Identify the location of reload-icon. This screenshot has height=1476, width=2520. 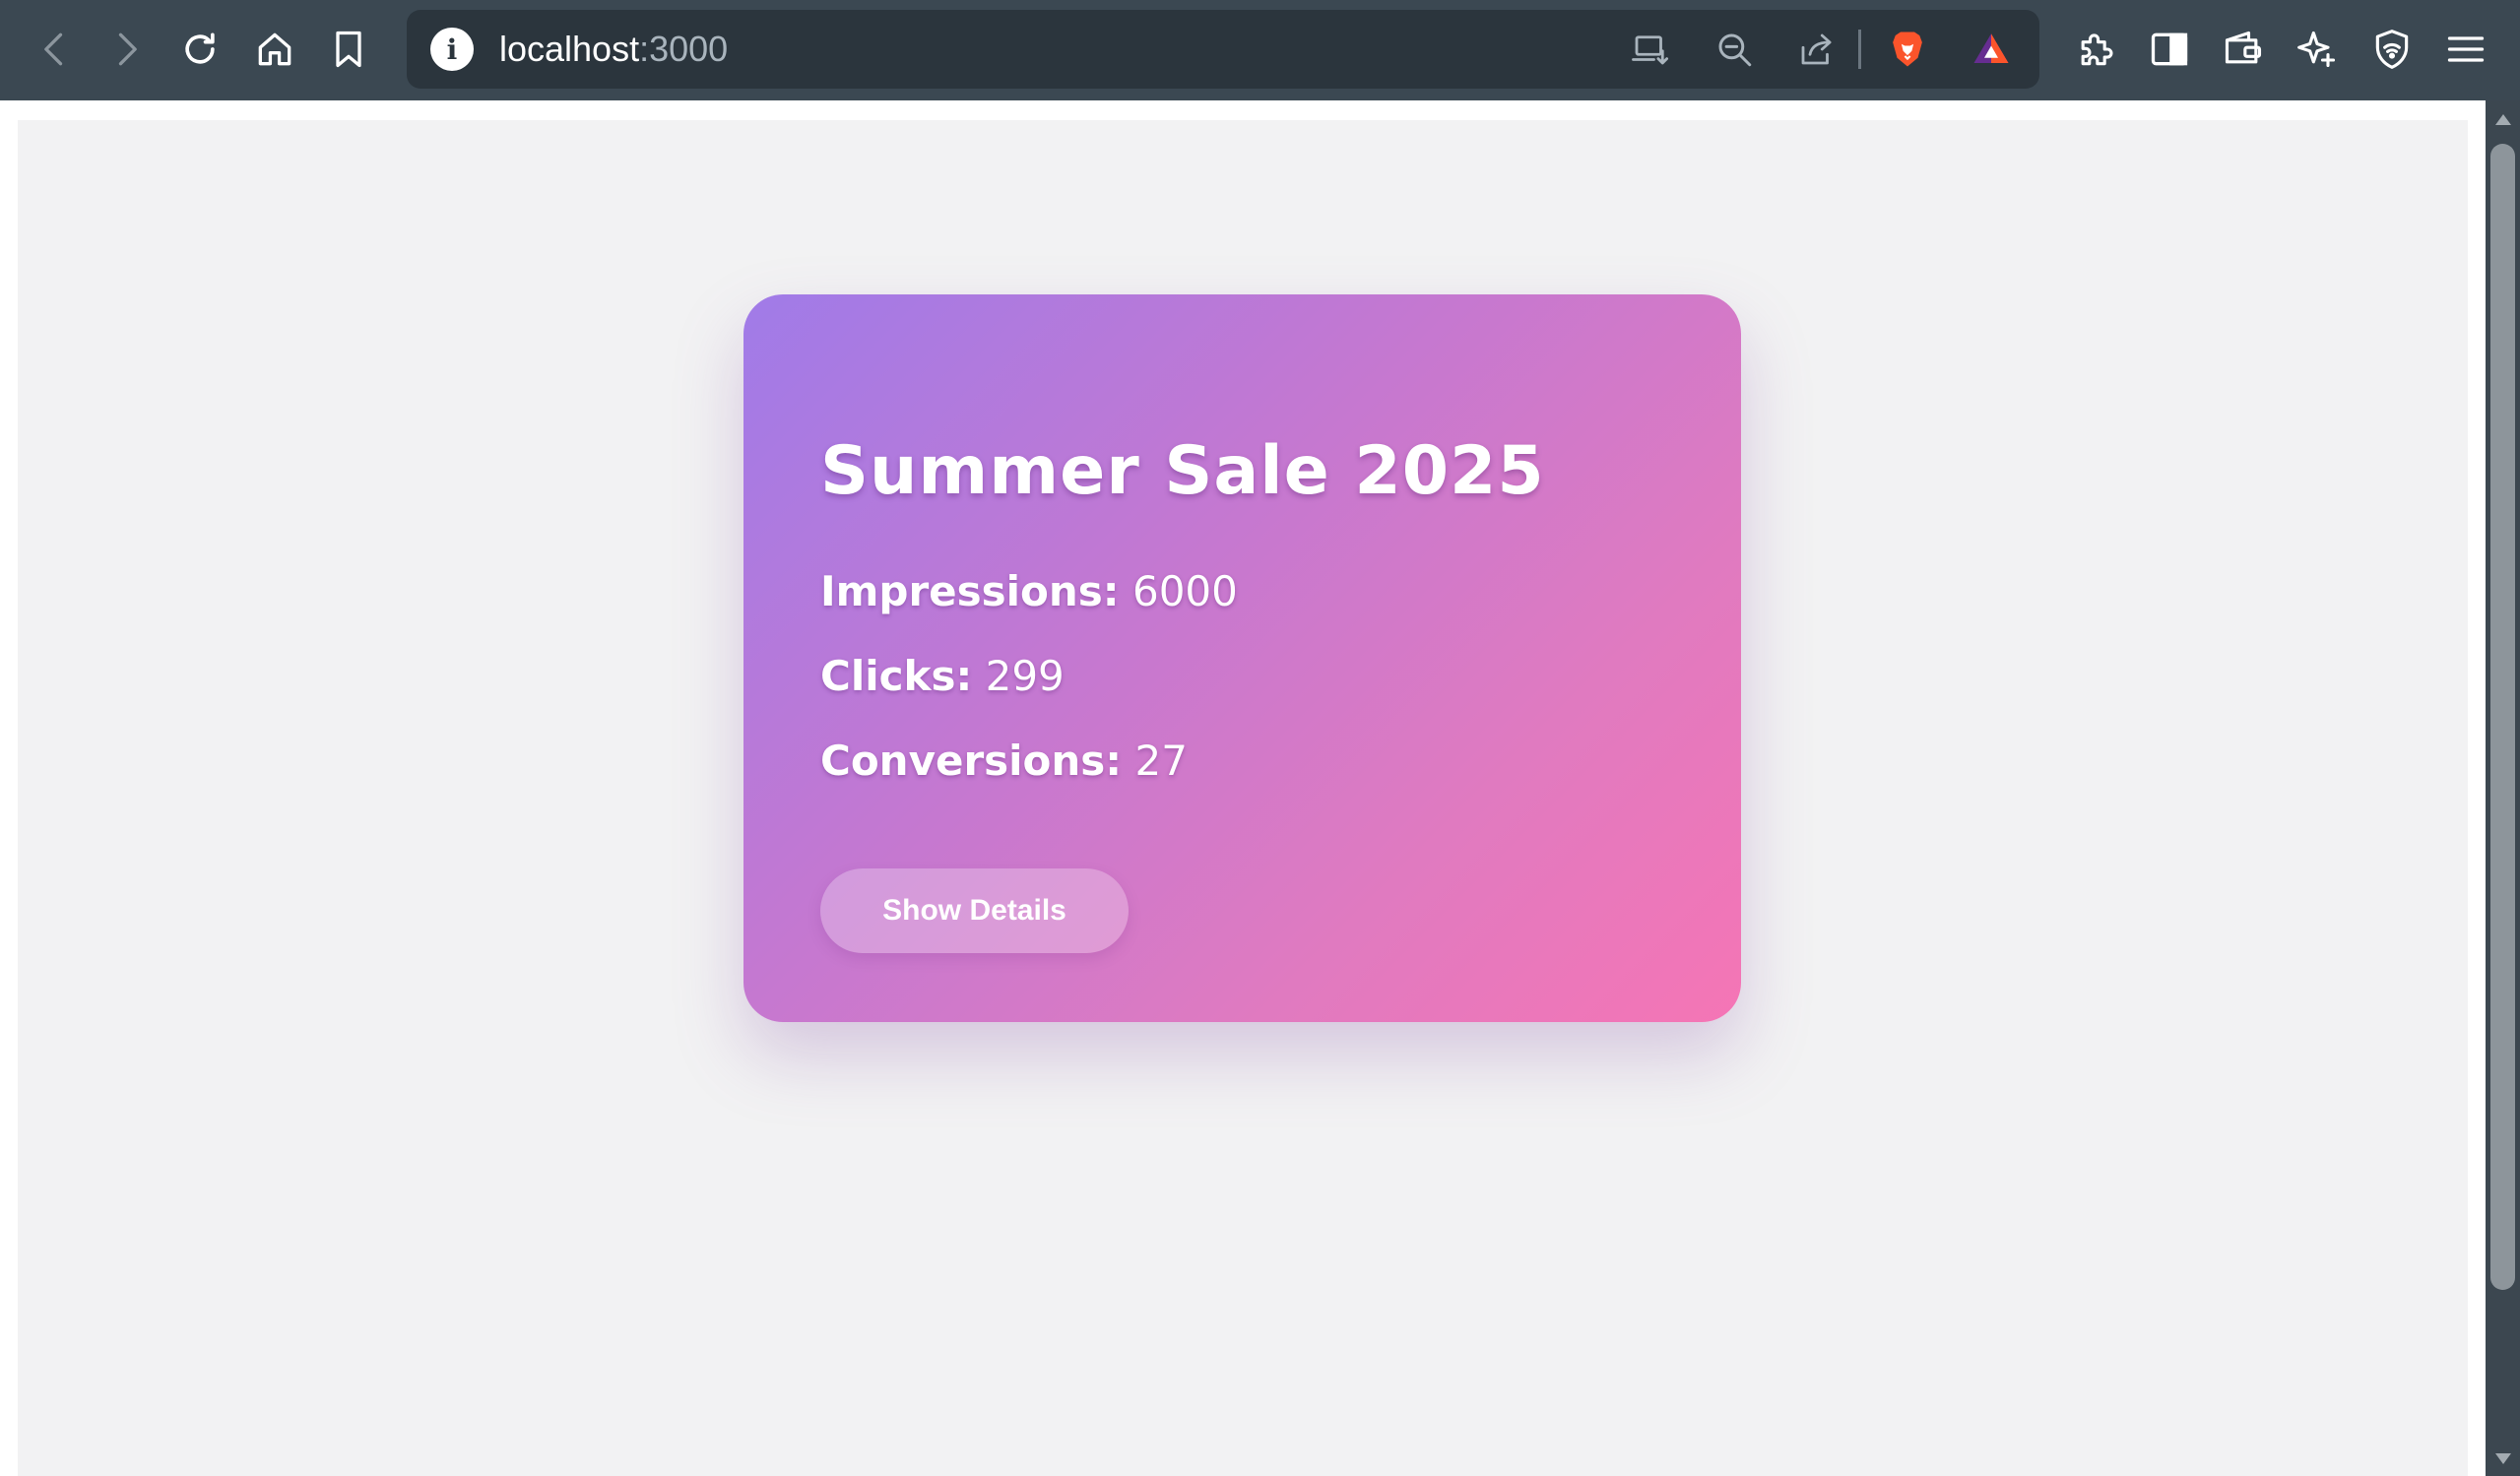
(200, 48).